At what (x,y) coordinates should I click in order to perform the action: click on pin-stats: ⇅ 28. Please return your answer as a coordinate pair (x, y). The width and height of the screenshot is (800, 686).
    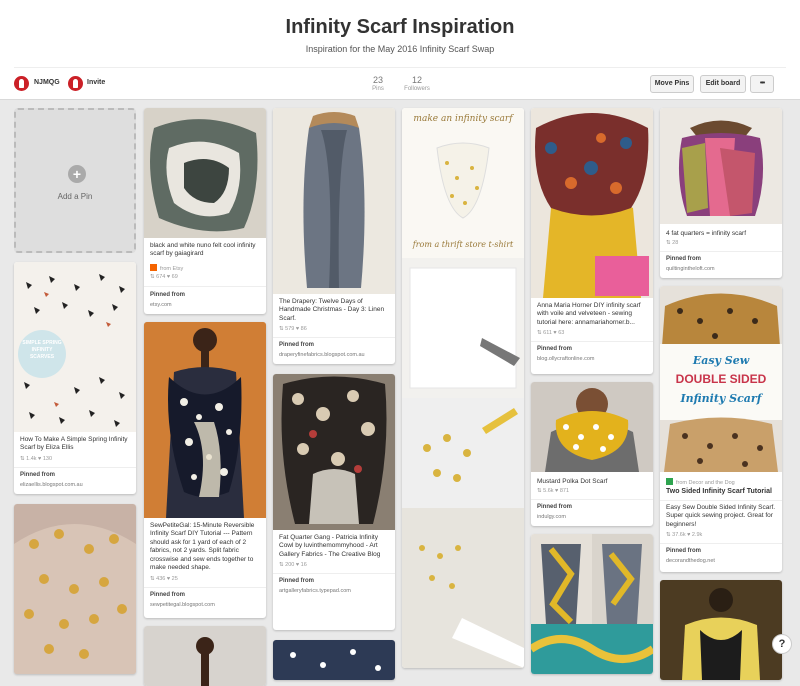
    Looking at the image, I should click on (672, 243).